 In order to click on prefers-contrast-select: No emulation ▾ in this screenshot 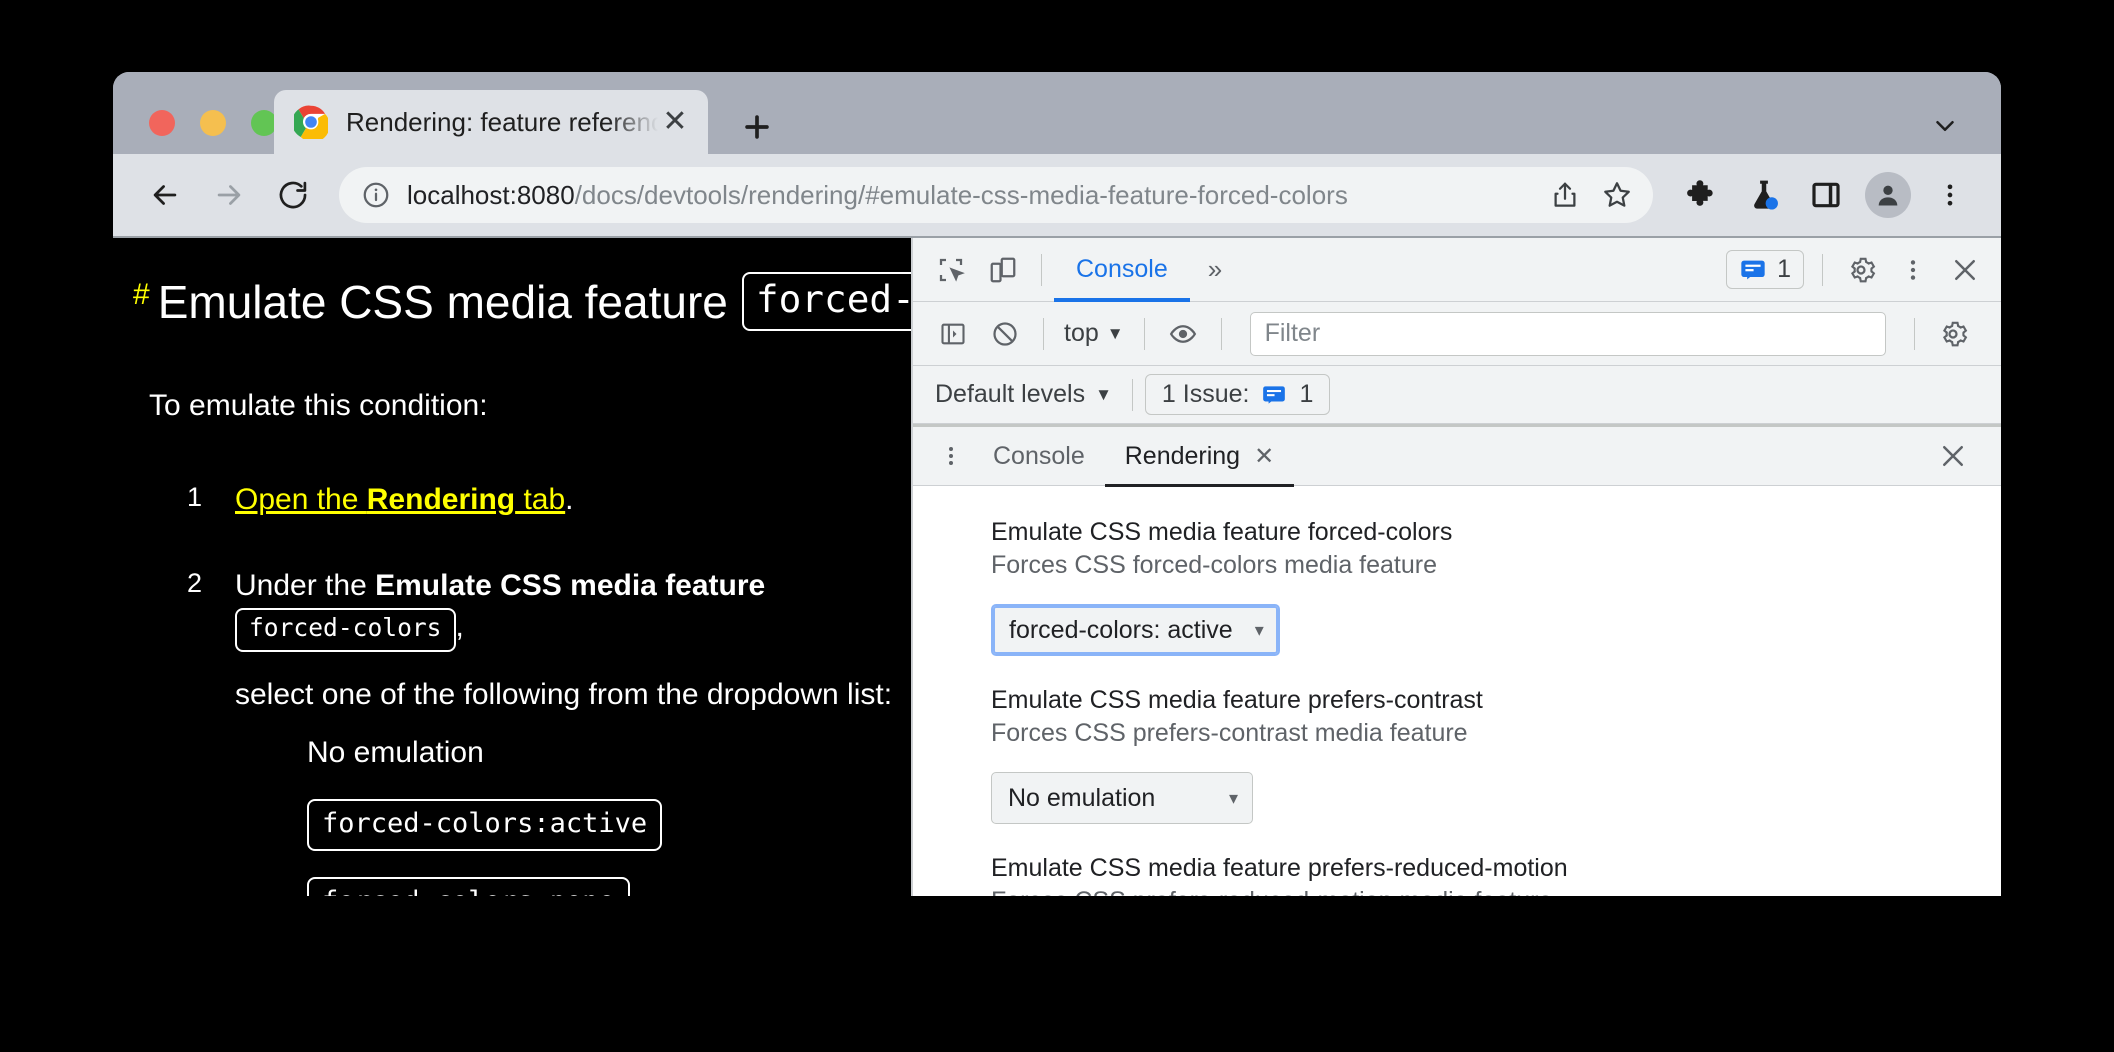, I will do `click(1122, 798)`.